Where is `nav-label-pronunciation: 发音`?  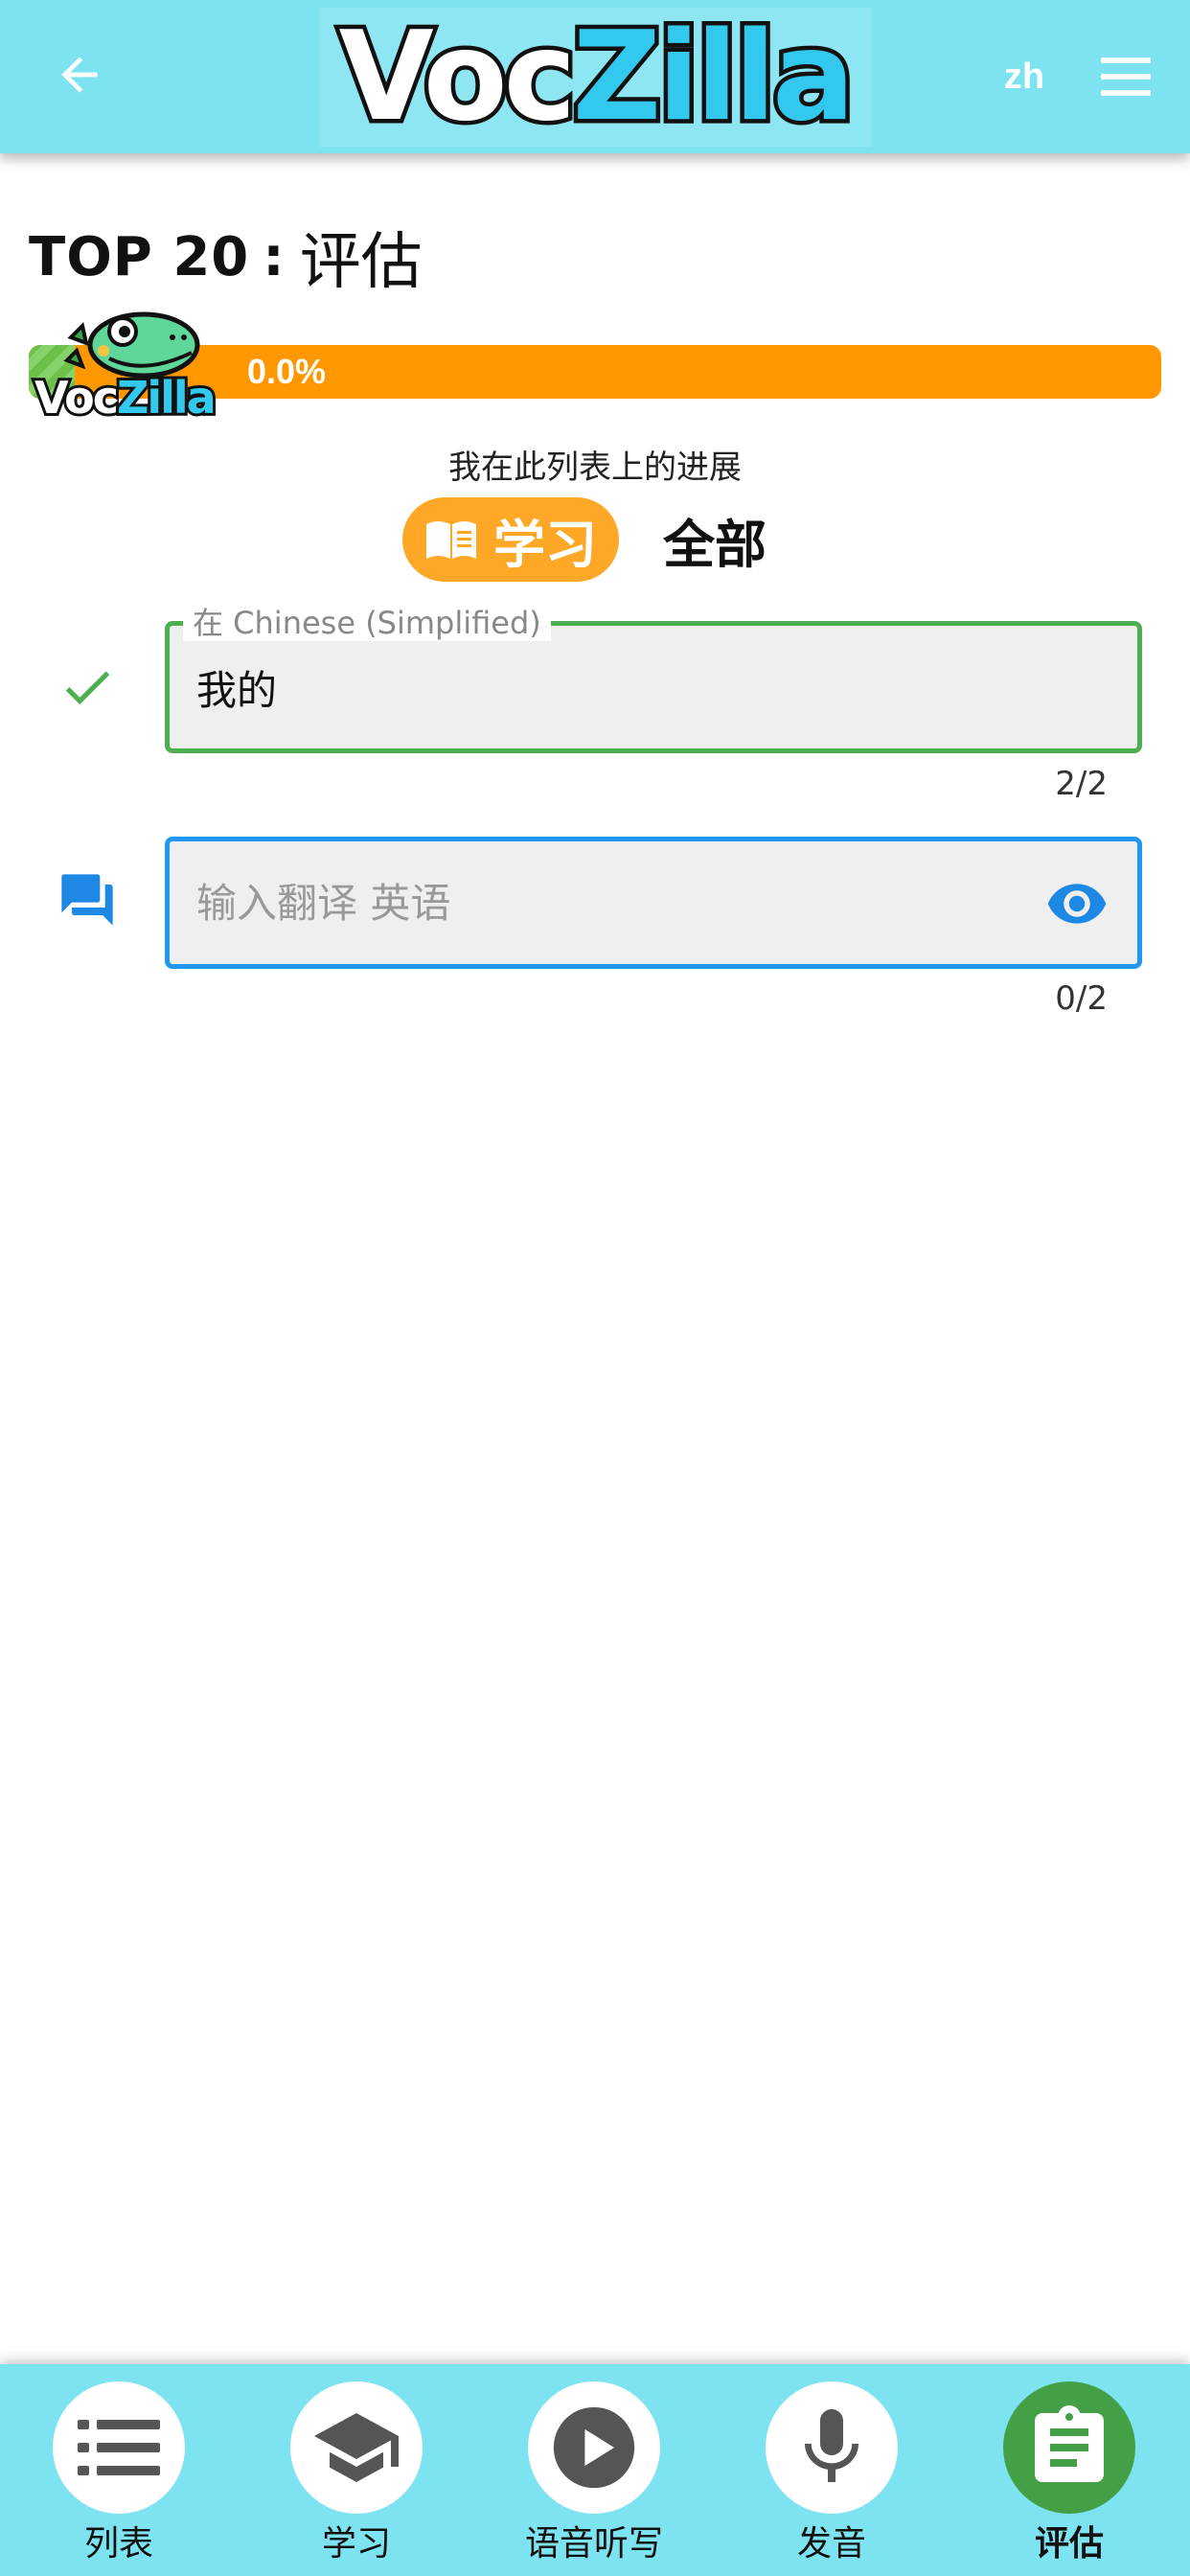 nav-label-pronunciation: 发音 is located at coordinates (831, 2544).